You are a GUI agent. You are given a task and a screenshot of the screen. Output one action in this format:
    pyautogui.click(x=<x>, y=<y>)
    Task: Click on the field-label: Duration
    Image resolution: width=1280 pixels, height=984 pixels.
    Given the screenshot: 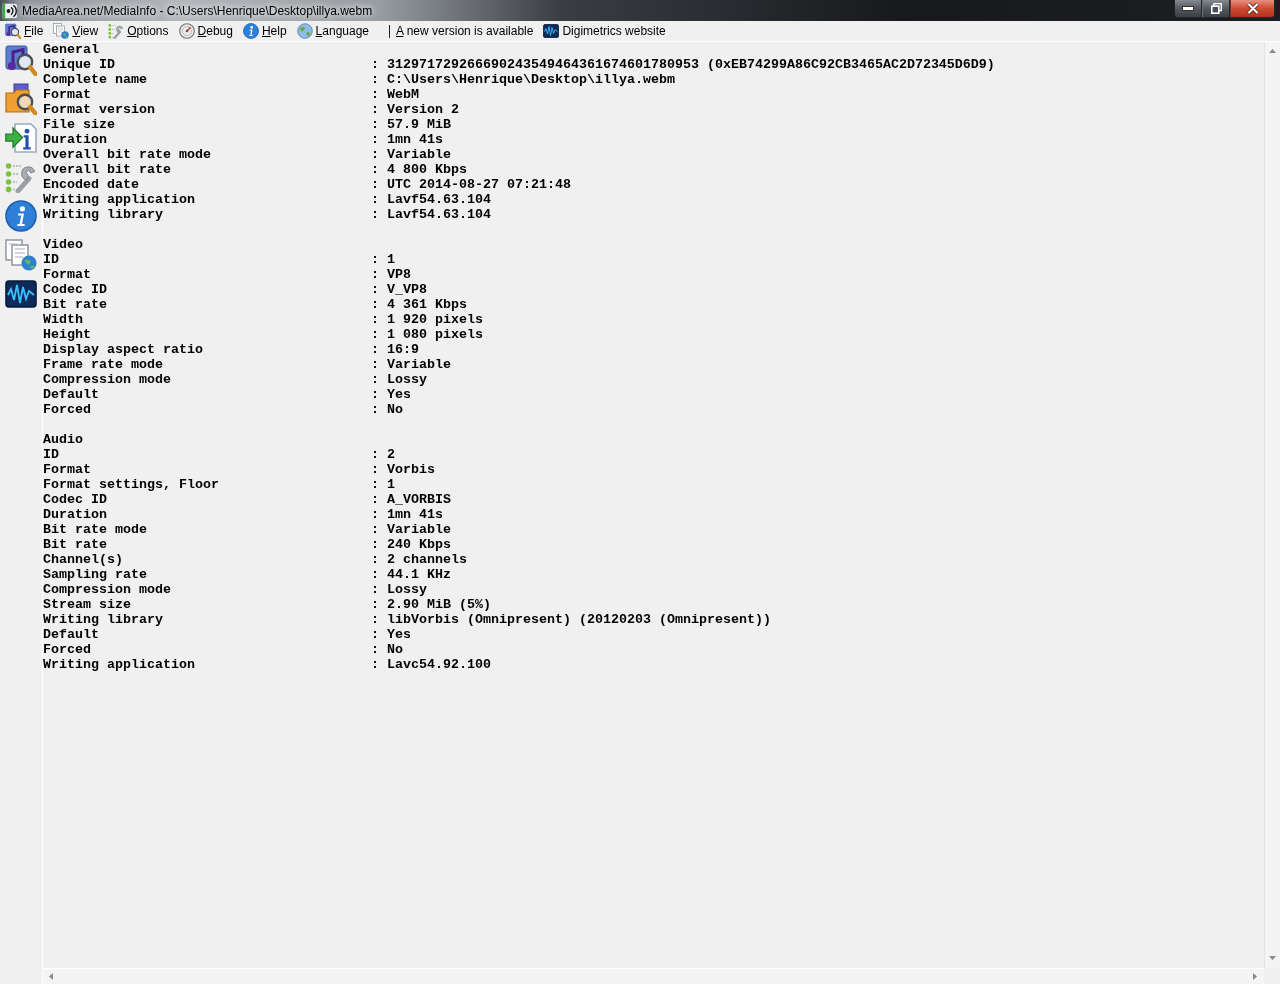 What is the action you would take?
    pyautogui.click(x=75, y=514)
    